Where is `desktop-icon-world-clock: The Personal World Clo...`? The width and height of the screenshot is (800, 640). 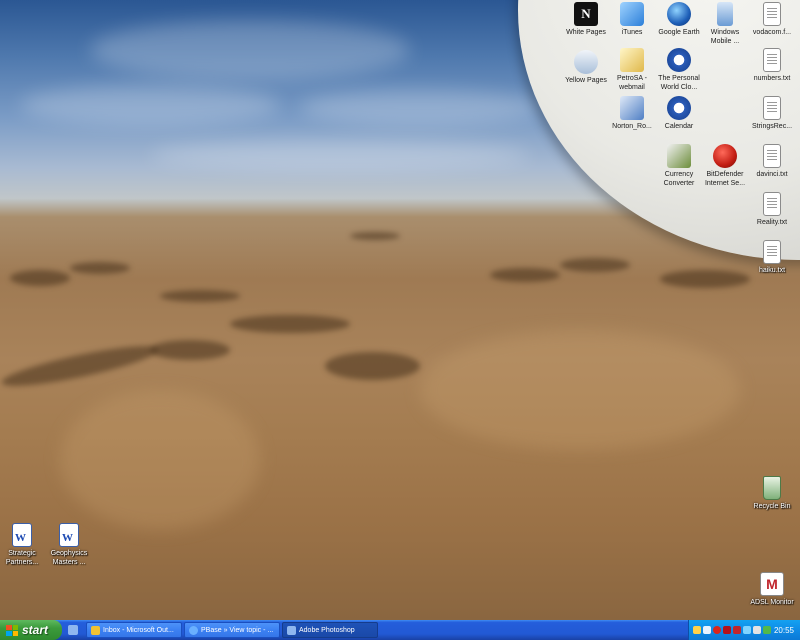 desktop-icon-world-clock: The Personal World Clo... is located at coordinates (679, 70).